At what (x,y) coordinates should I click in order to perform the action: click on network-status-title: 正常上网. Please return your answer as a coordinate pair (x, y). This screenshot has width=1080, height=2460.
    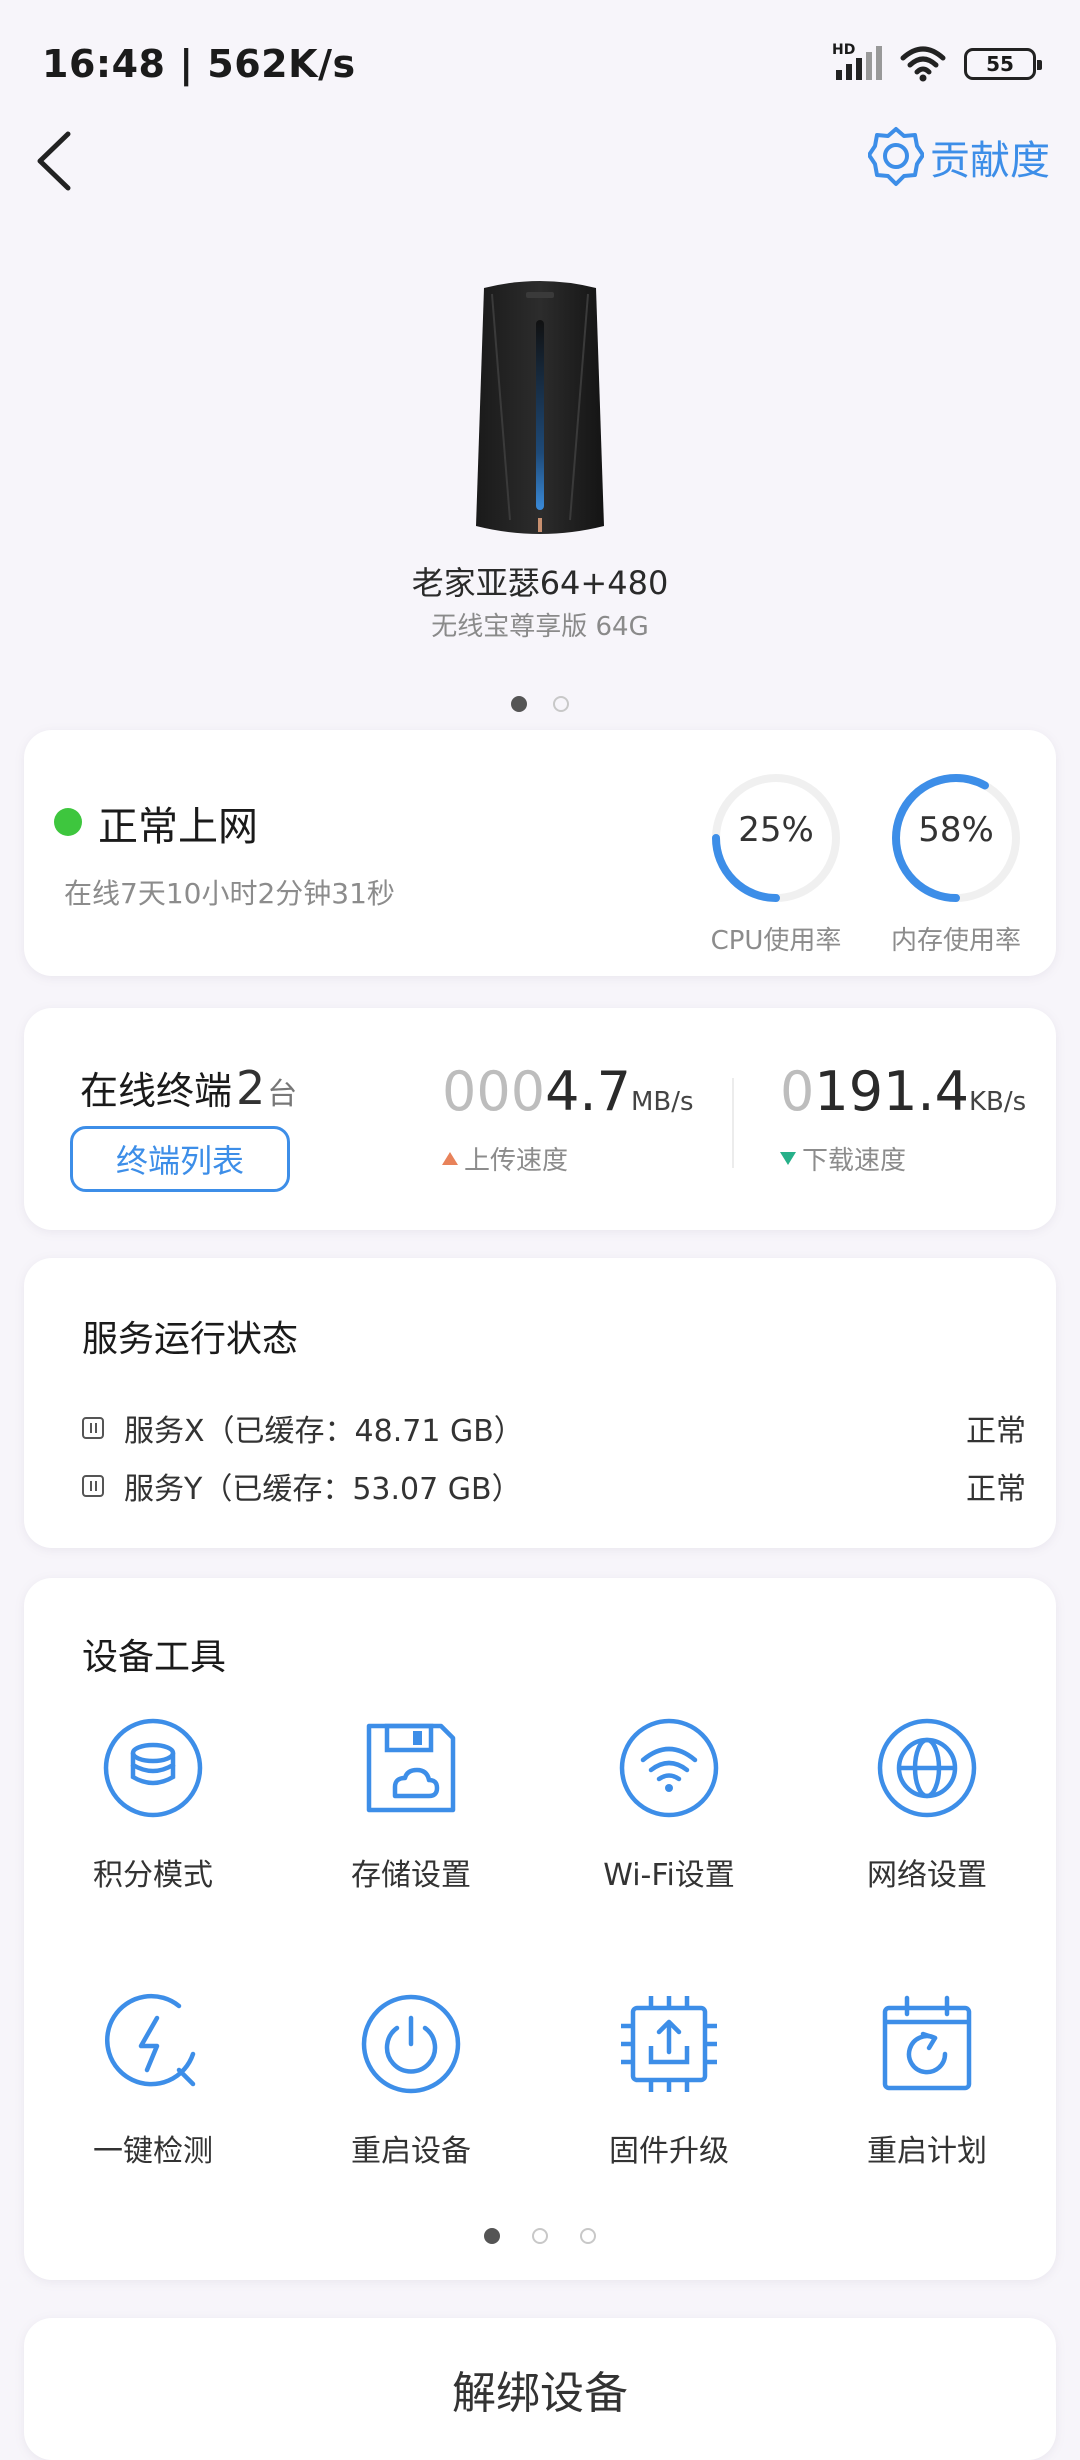
    Looking at the image, I should click on (178, 827).